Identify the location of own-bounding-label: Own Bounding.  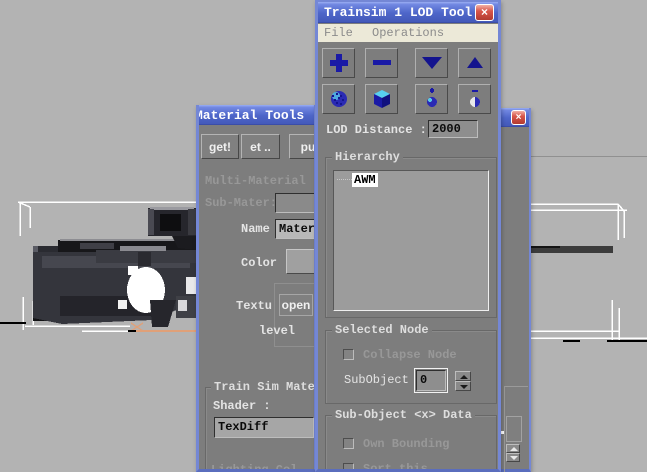
(406, 444).